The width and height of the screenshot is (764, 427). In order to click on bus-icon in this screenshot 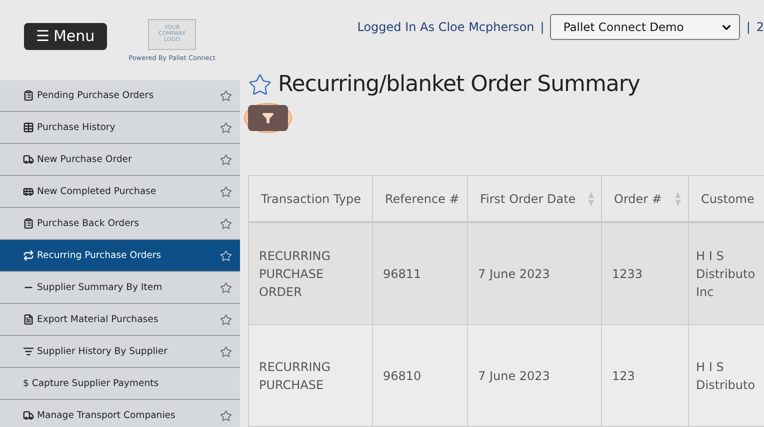, I will do `click(28, 191)`.